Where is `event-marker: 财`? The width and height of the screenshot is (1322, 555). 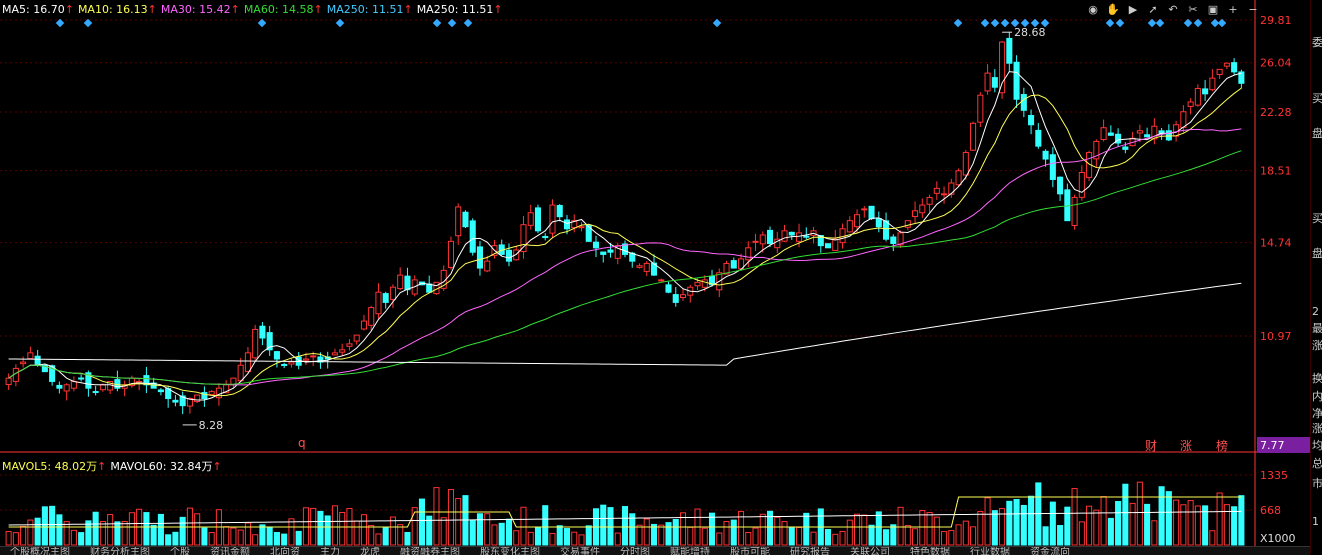
event-marker: 财 is located at coordinates (1151, 446).